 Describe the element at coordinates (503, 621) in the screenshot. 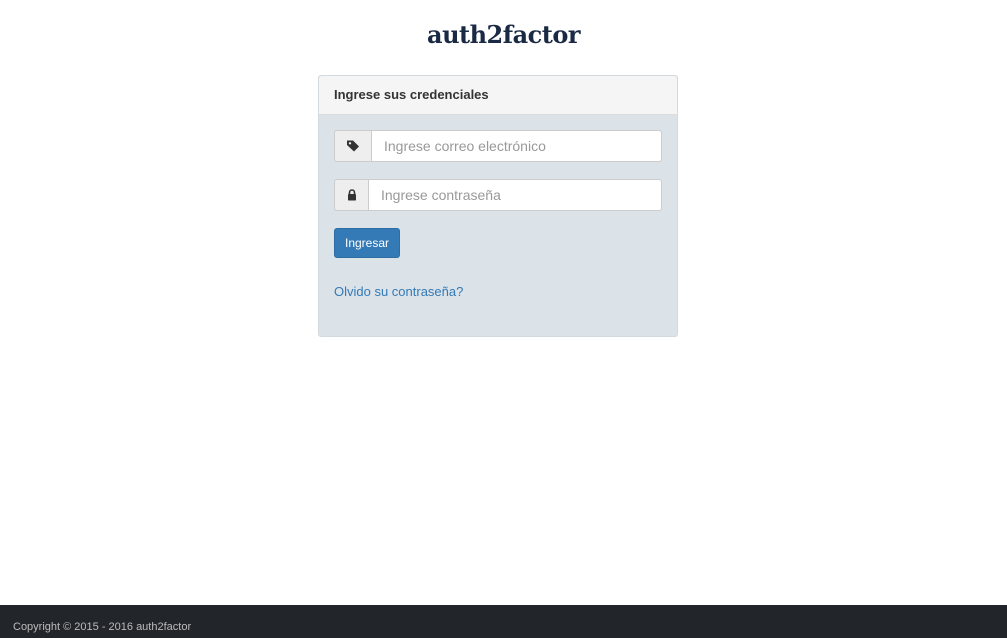

I see `footer: Copyright © 2015 - 2016 auth2factor` at that location.